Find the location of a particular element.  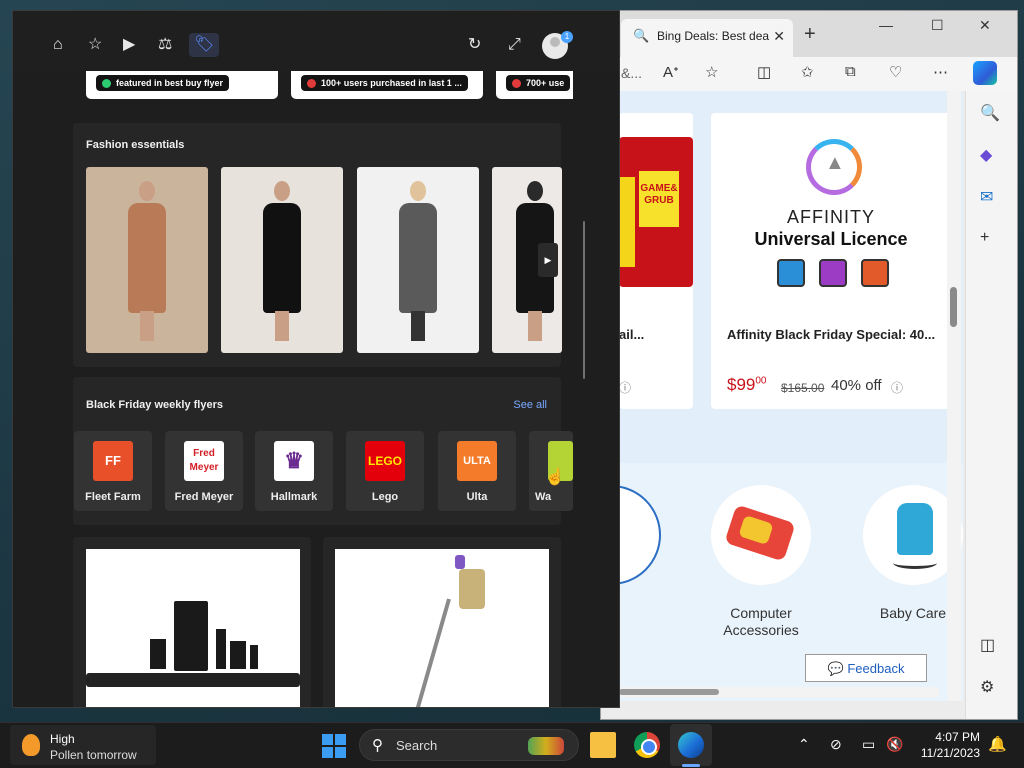

flyer-name: Fred Meyer is located at coordinates (204, 497).